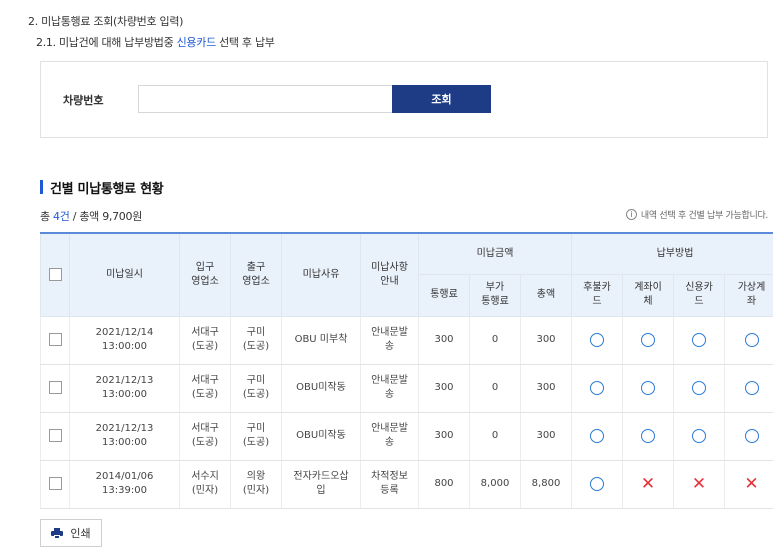  I want to click on step21-text-pre: 2.1. 미납건에 대해 납부방법중, so click(106, 42).